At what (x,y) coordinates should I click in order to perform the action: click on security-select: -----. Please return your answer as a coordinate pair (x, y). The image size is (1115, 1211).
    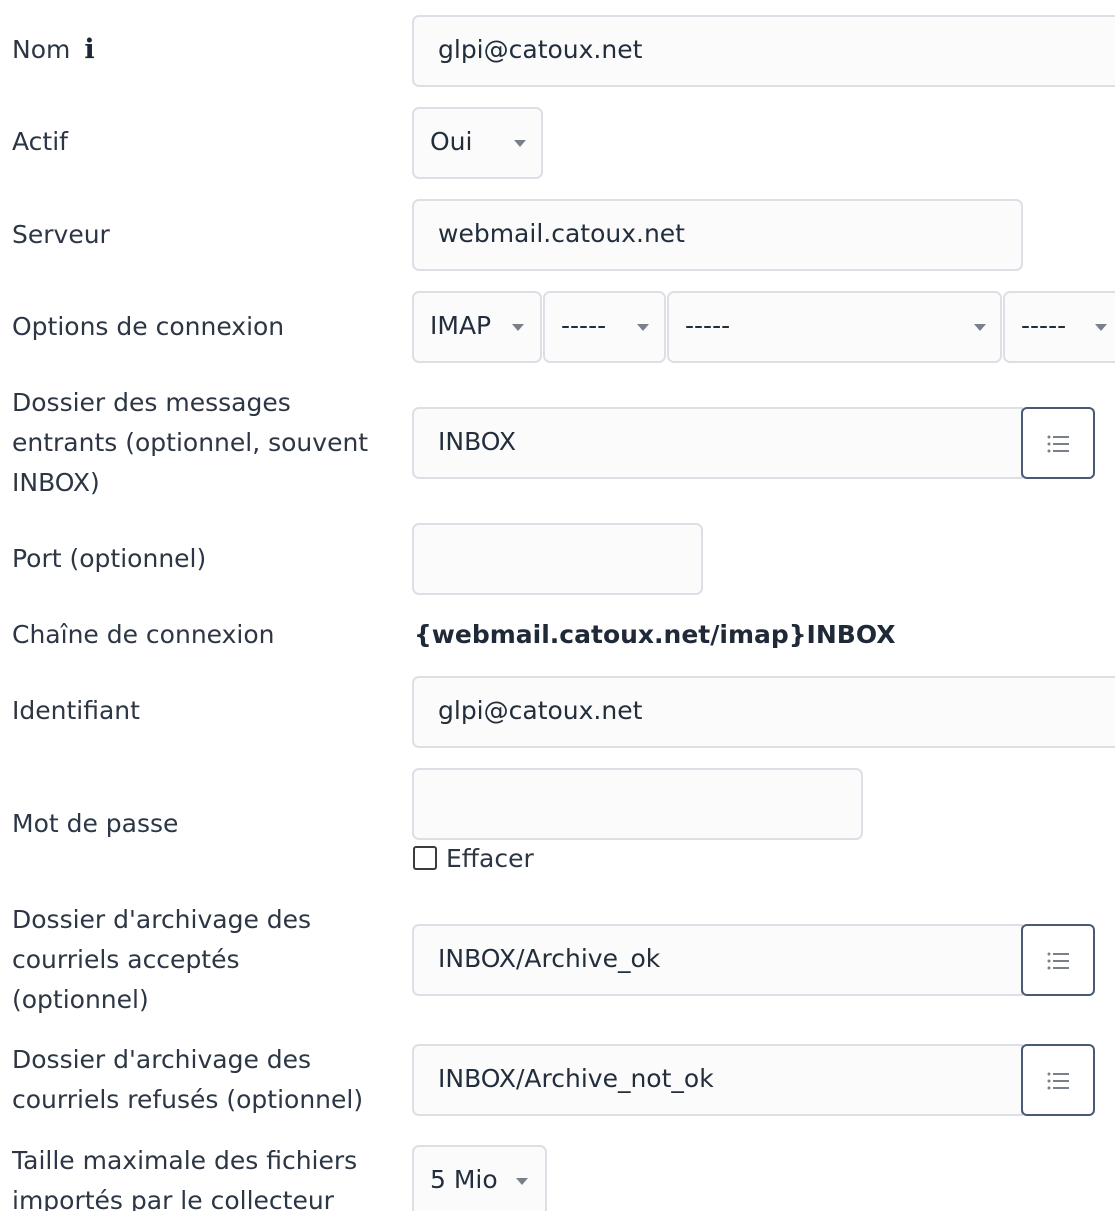
    Looking at the image, I should click on (604, 327).